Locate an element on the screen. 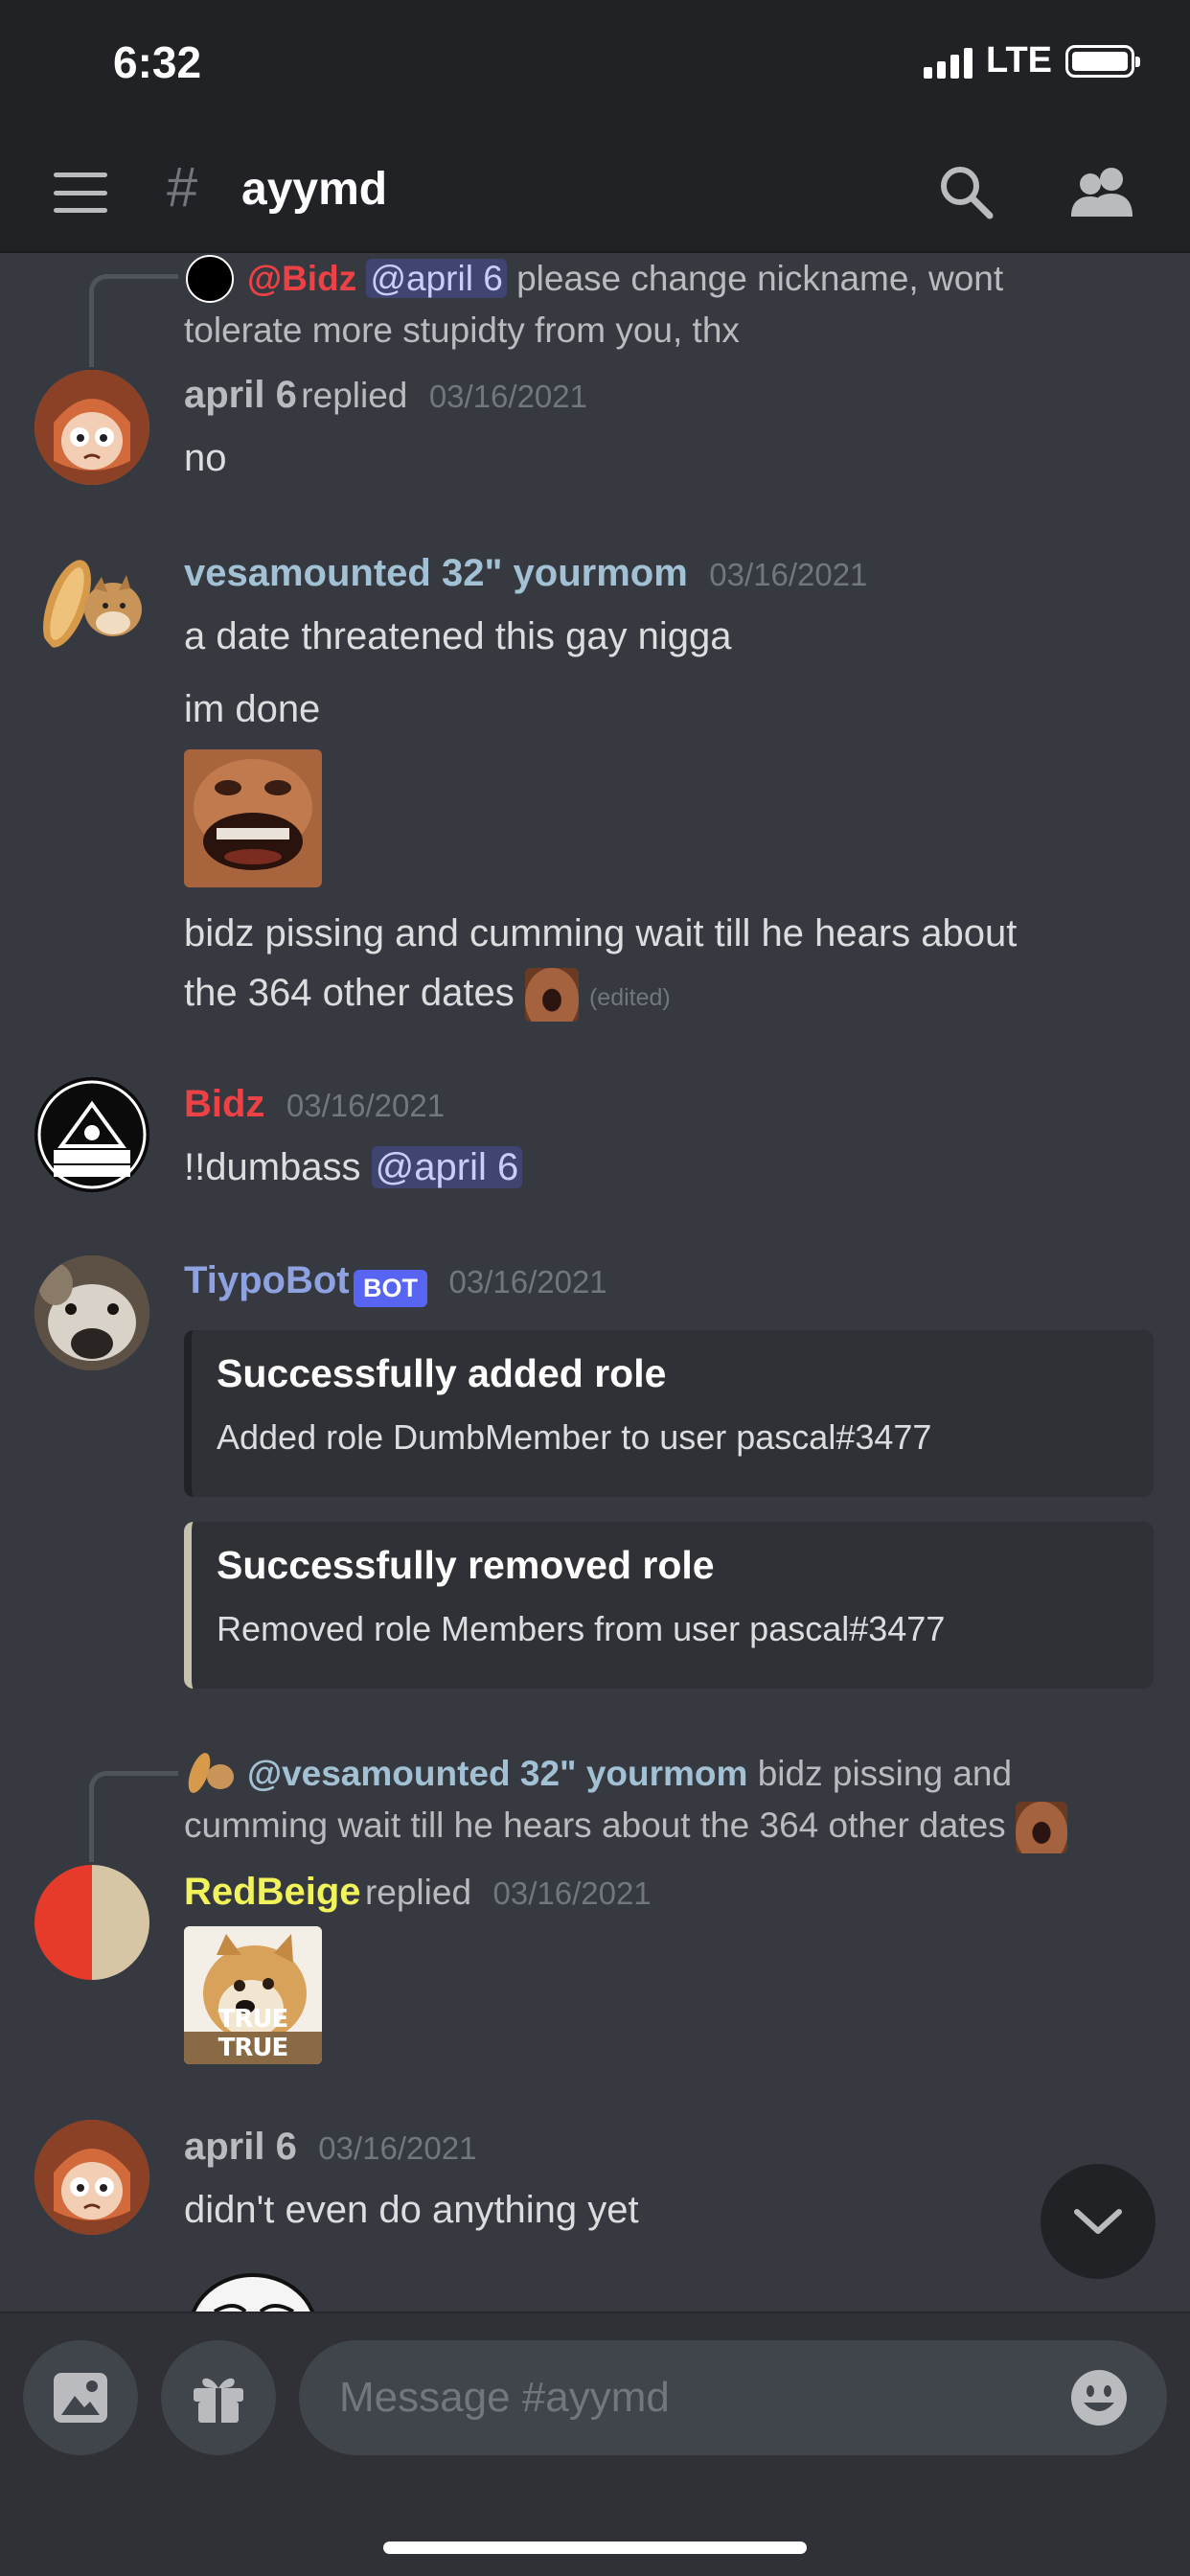 The image size is (1190, 2576). message-header: Bidz 03/16/2021 is located at coordinates (315, 1104).